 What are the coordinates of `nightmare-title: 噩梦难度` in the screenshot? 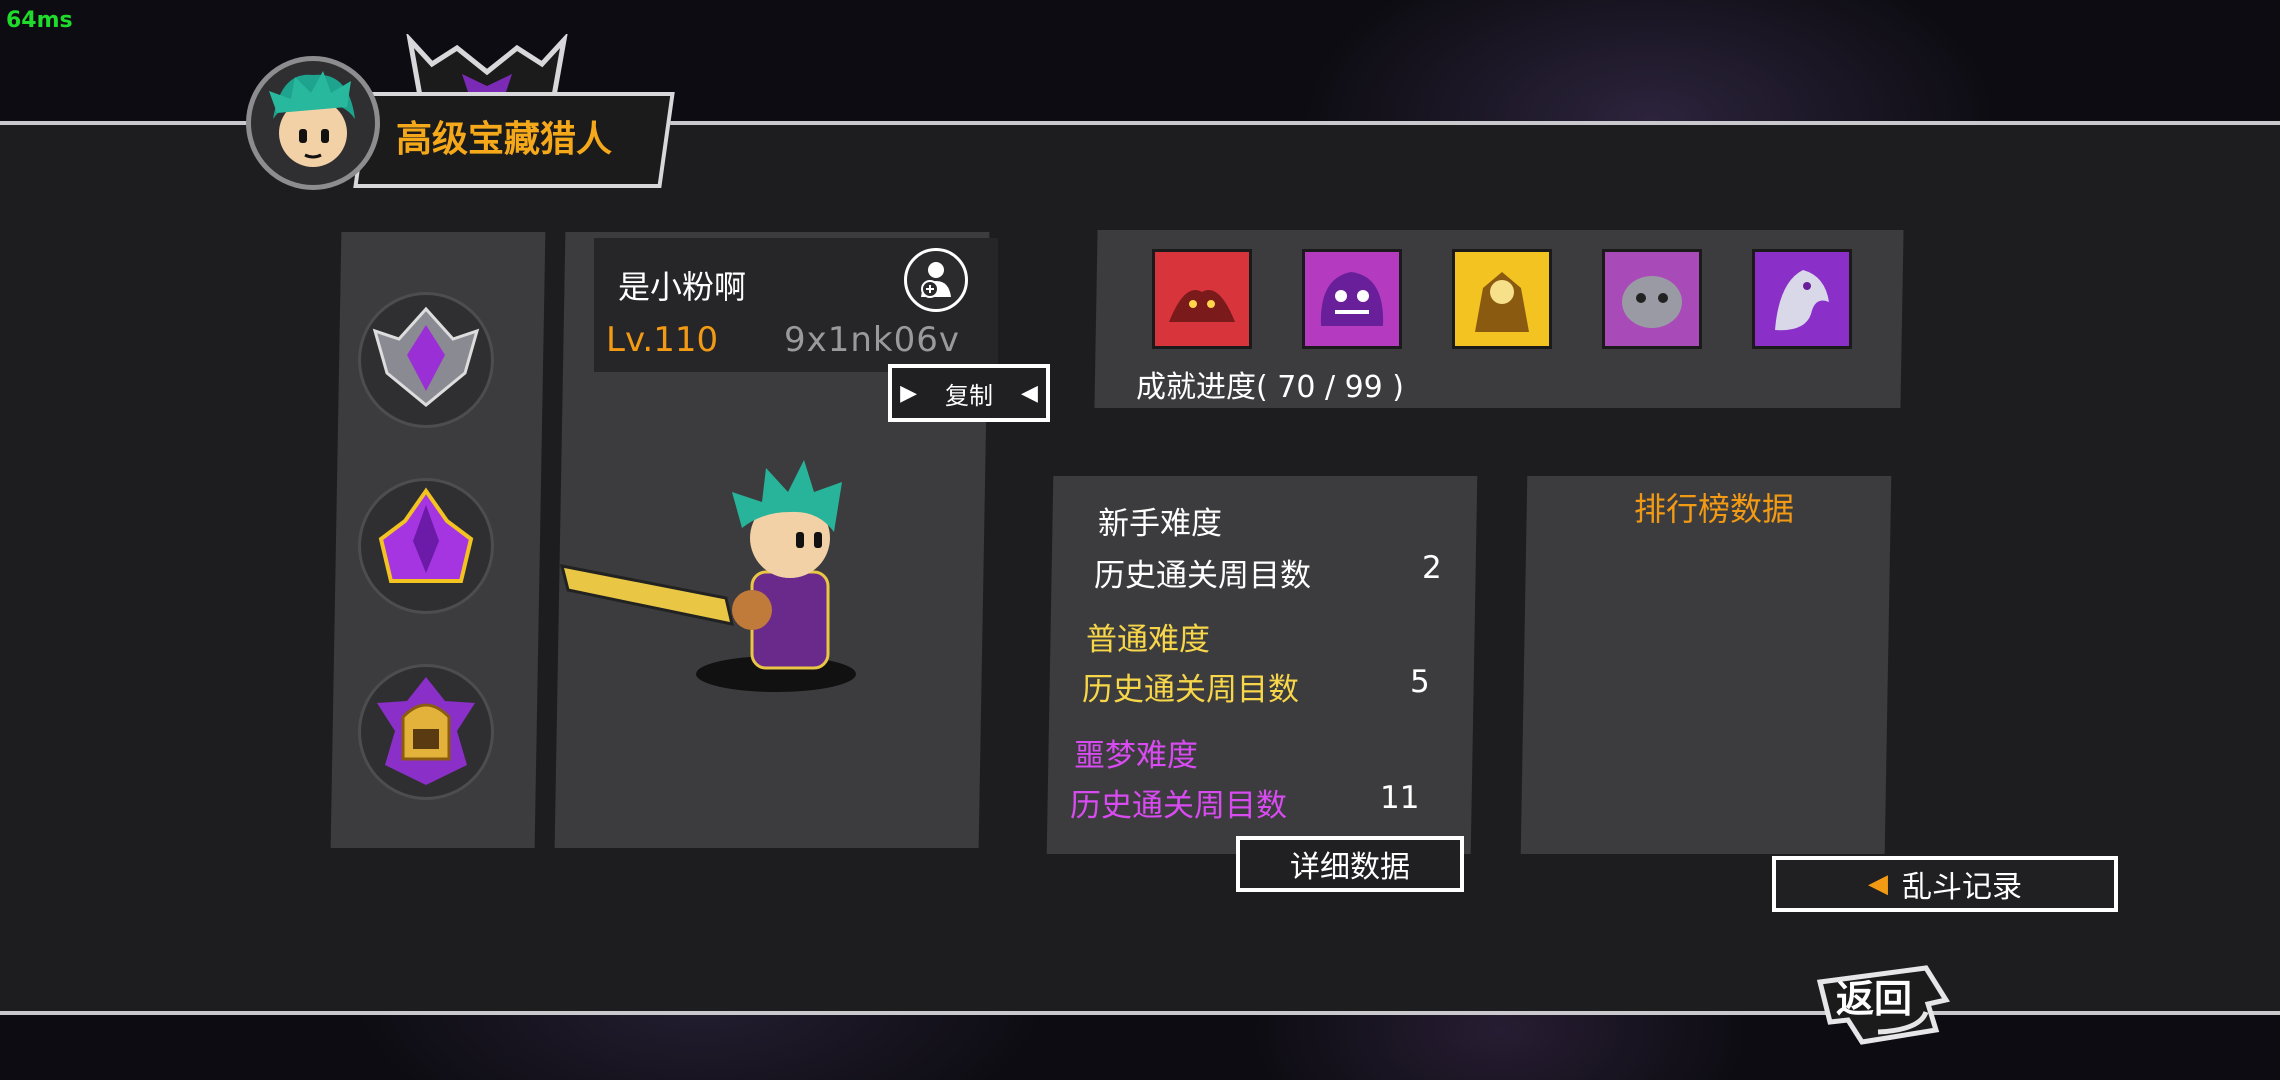 It's located at (1136, 756).